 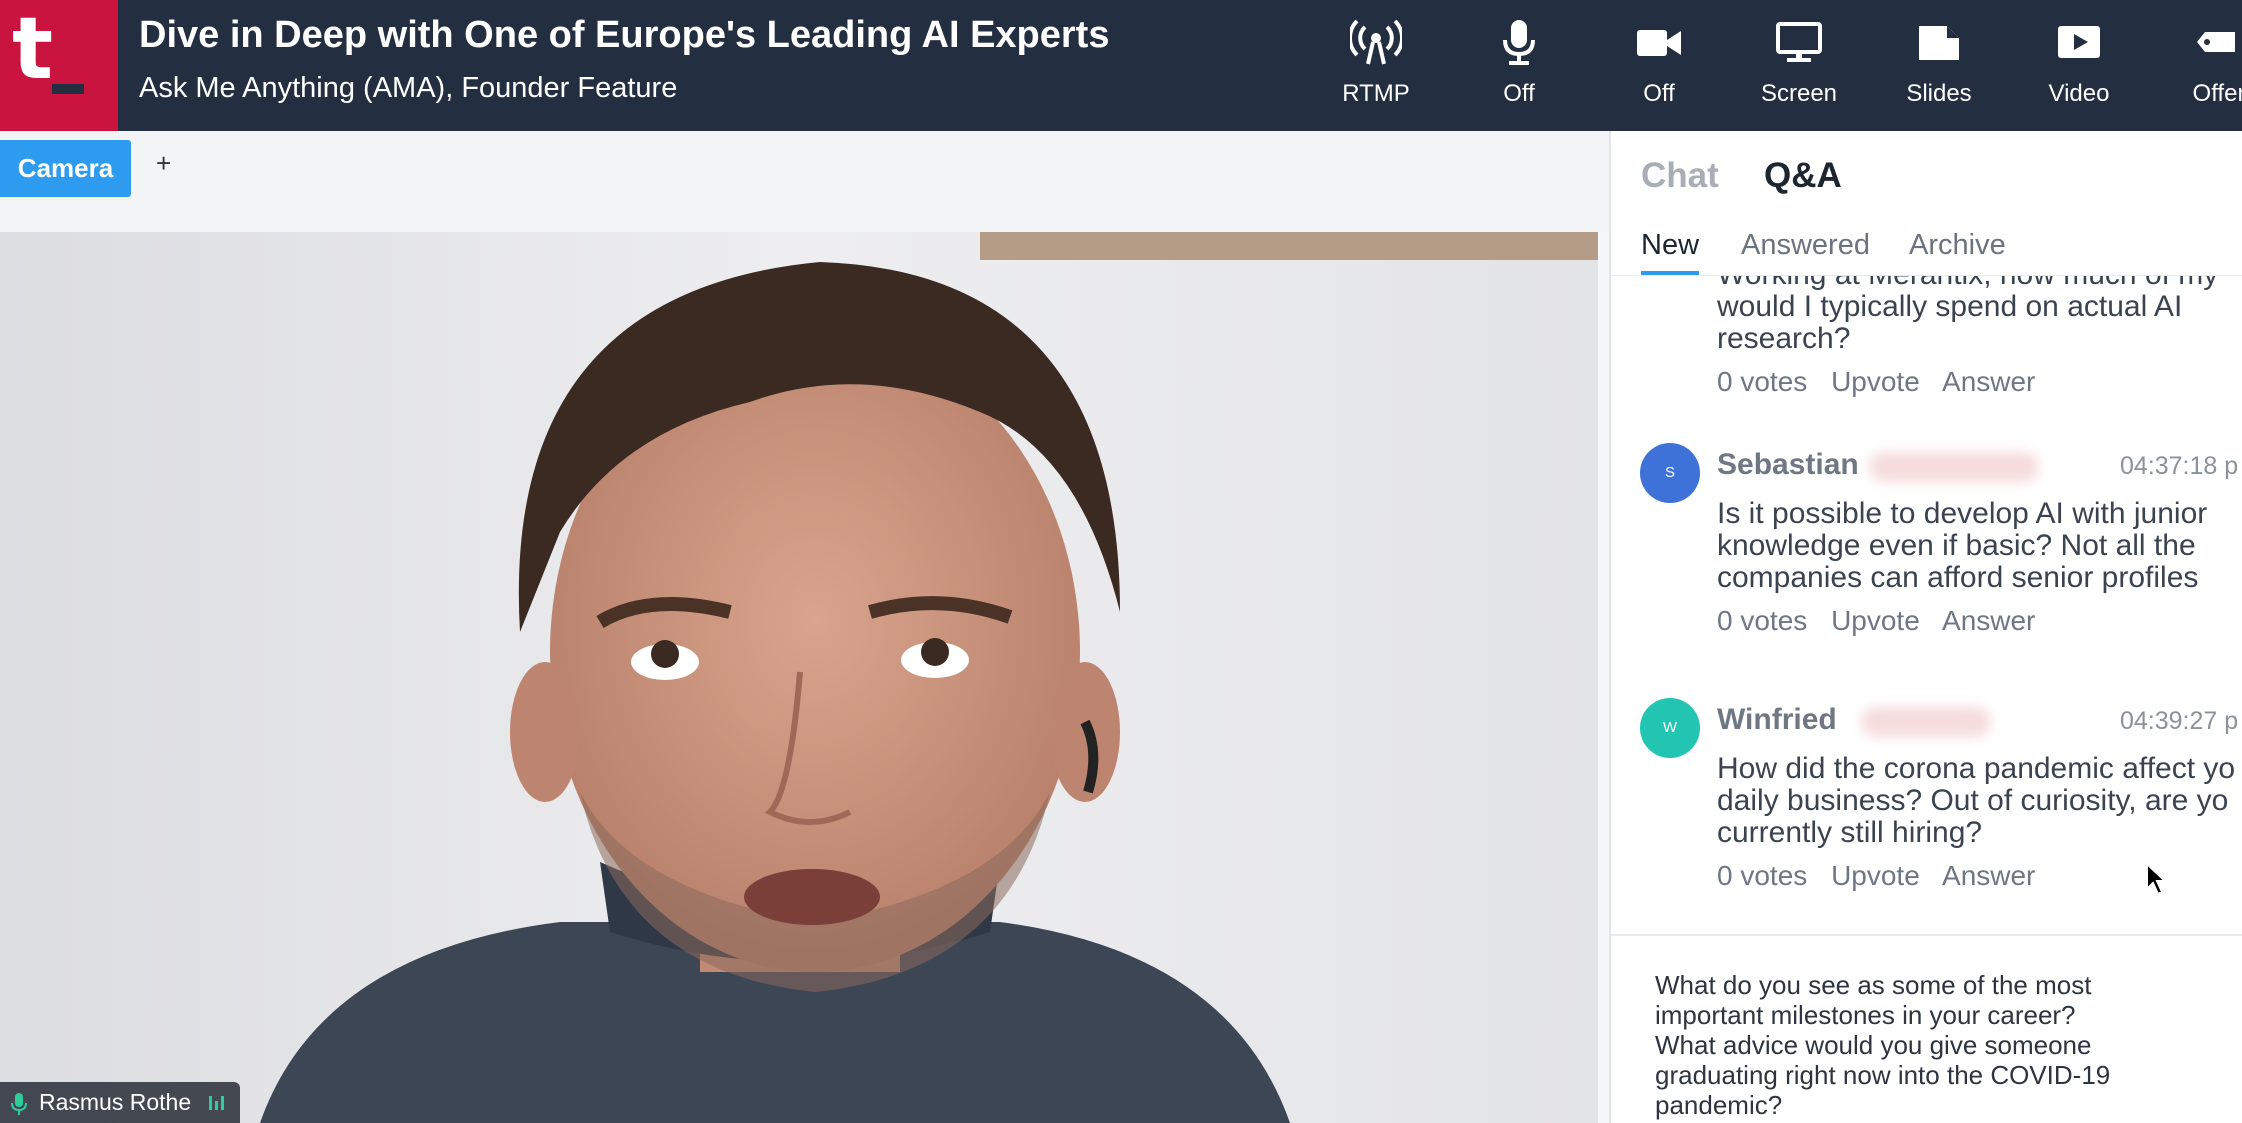 What do you see at coordinates (1850, 832) in the screenshot?
I see `question-text-line: currently still hiring?` at bounding box center [1850, 832].